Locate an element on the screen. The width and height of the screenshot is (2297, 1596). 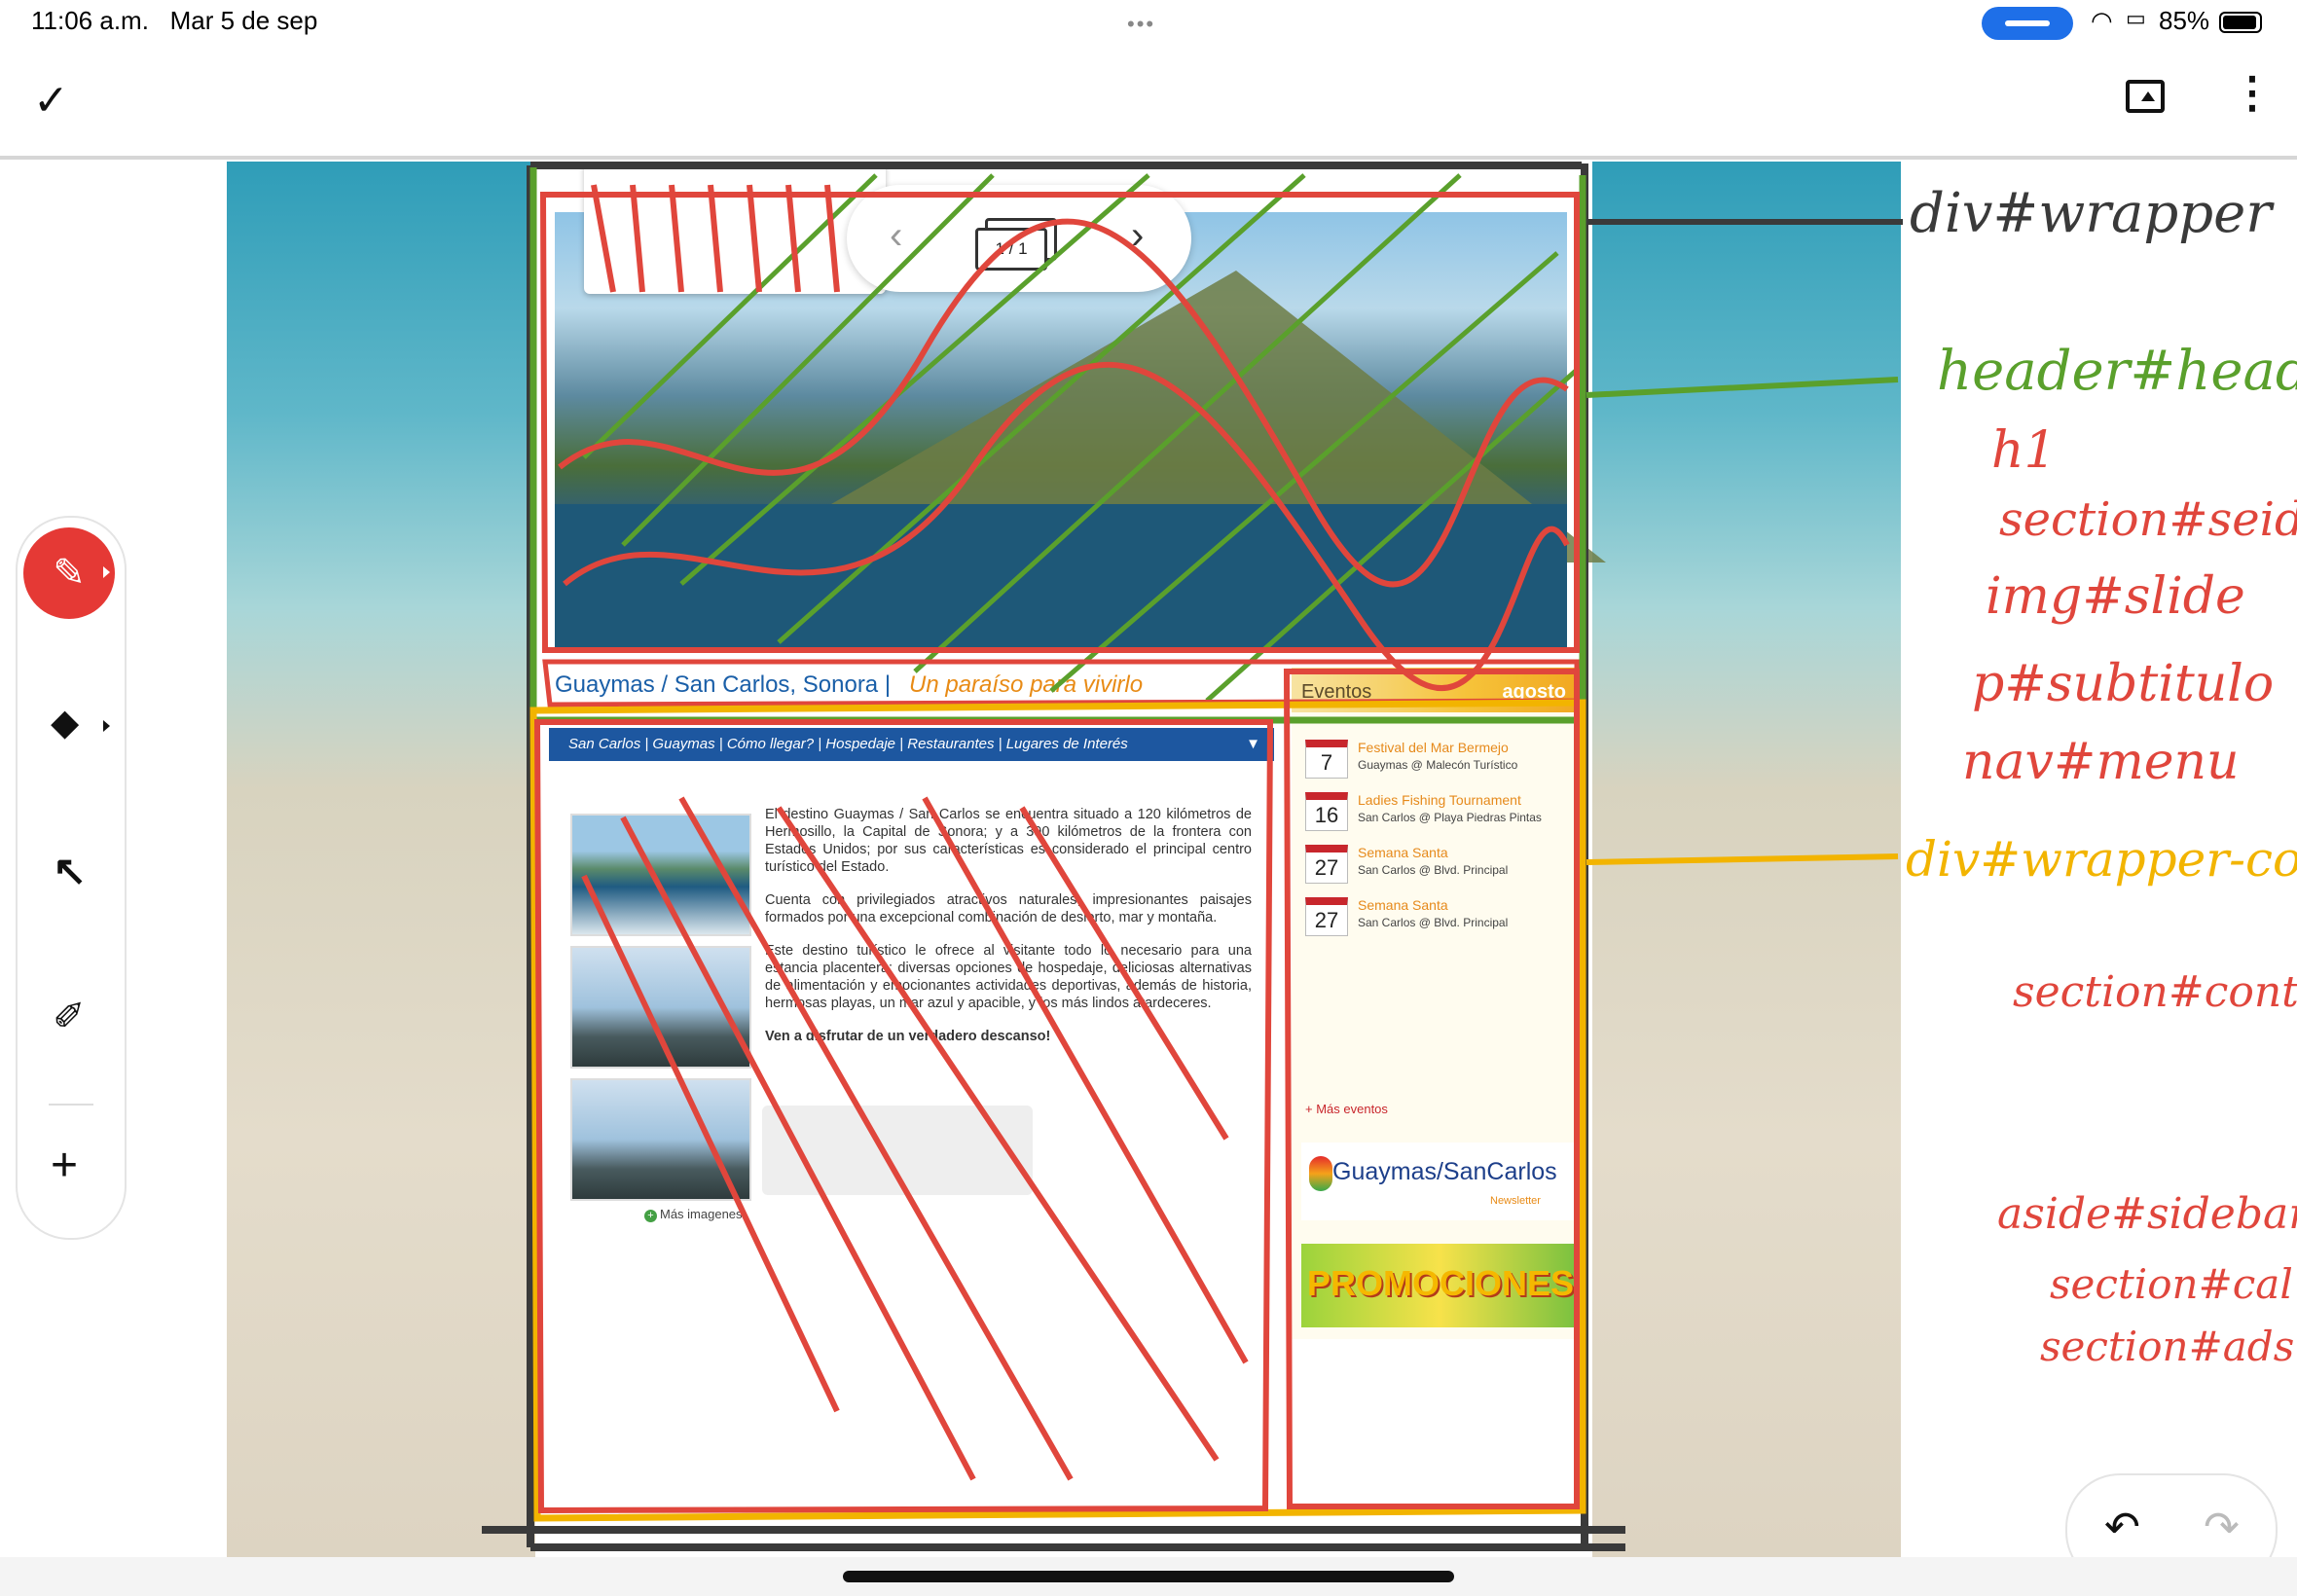
wifi-icon: ◠ is located at coordinates (2102, 20).